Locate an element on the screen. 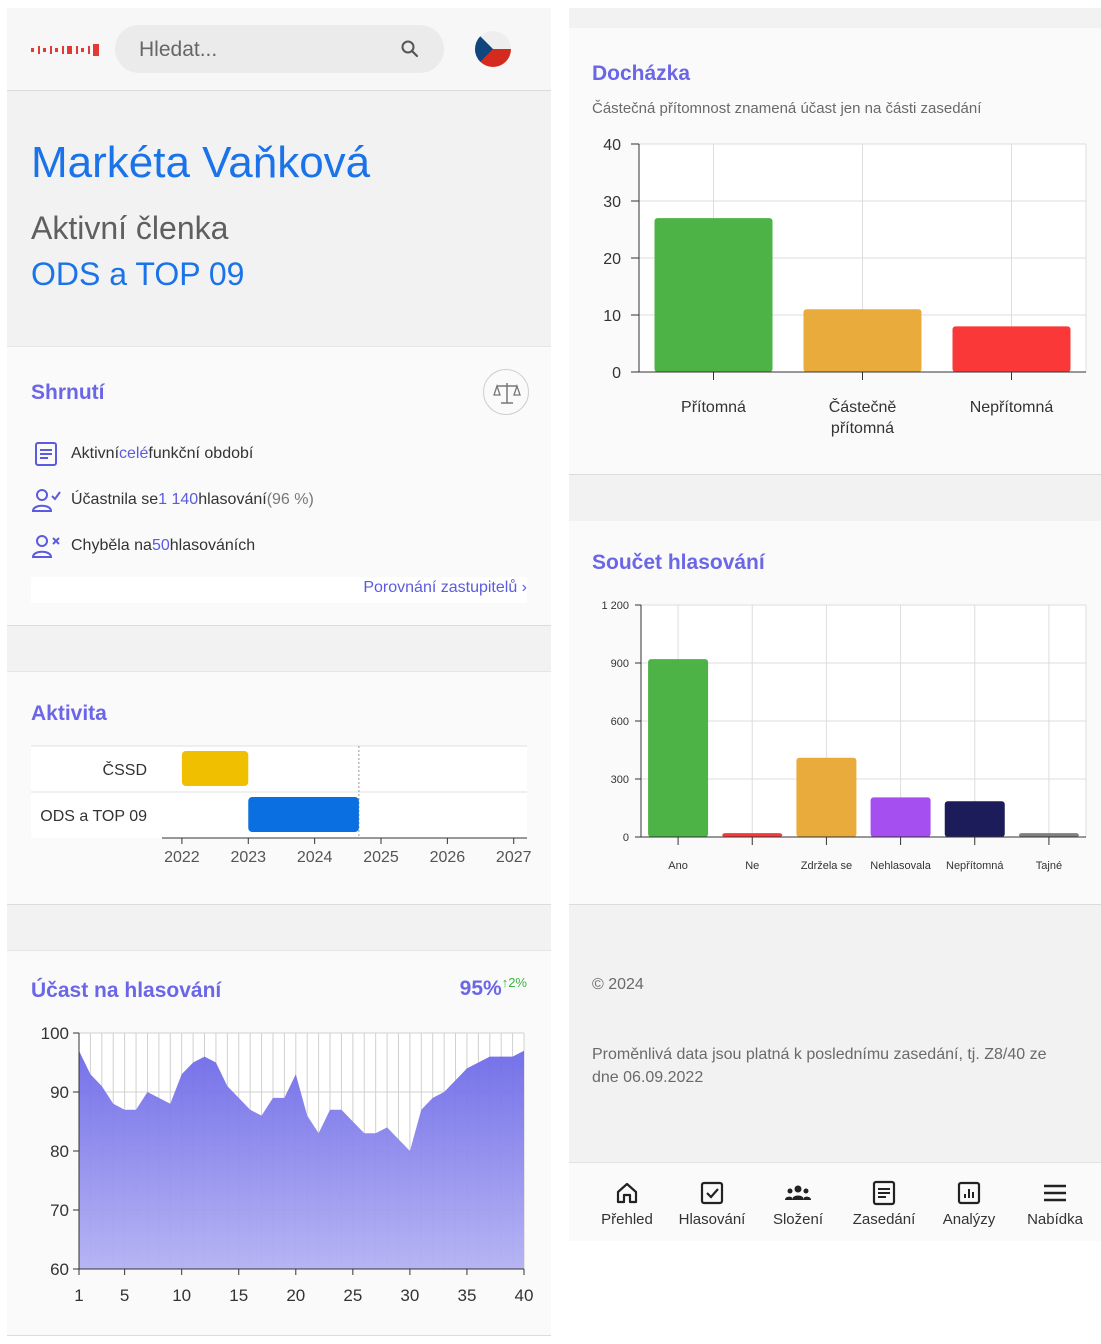 This screenshot has height=1344, width=1101. timeline-row-label: ODS a TOP 09 is located at coordinates (93, 816).